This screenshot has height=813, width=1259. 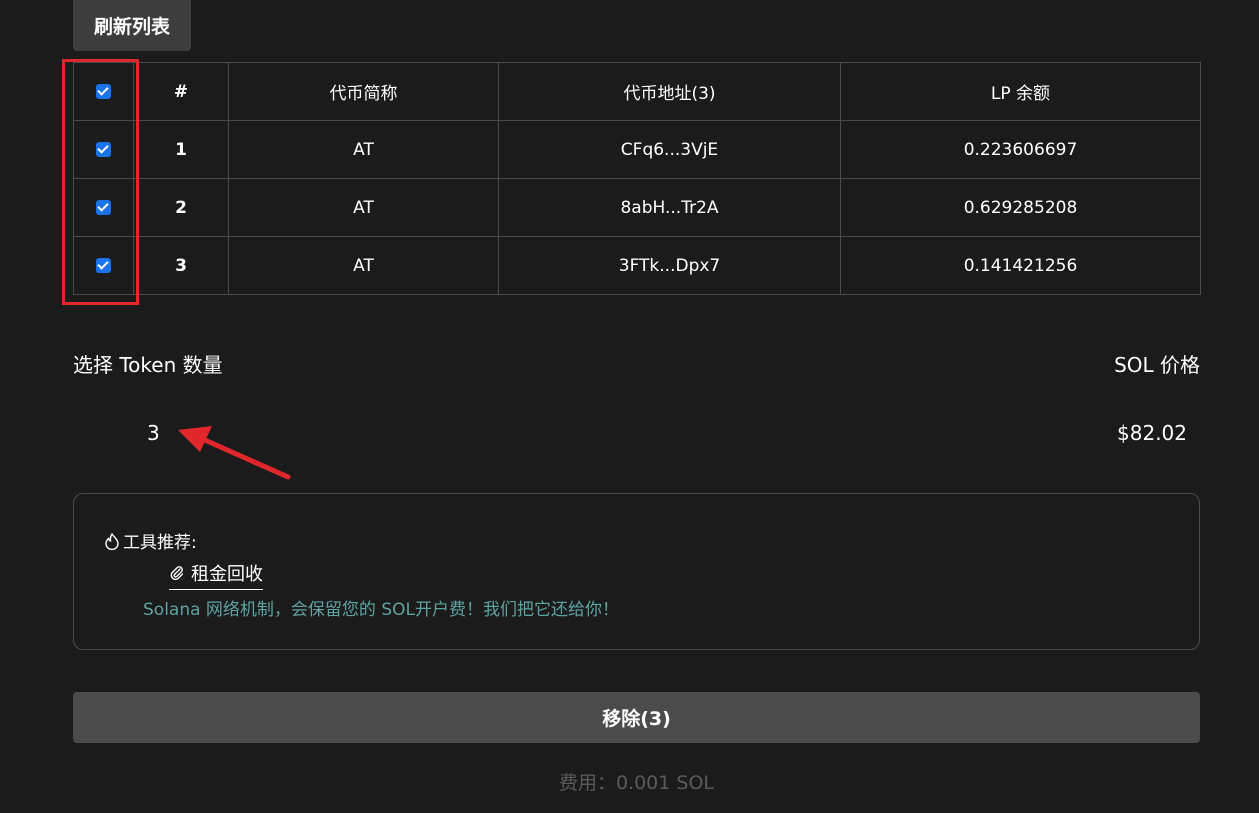 What do you see at coordinates (669, 91) in the screenshot?
I see `header-address: 代币地址(3)` at bounding box center [669, 91].